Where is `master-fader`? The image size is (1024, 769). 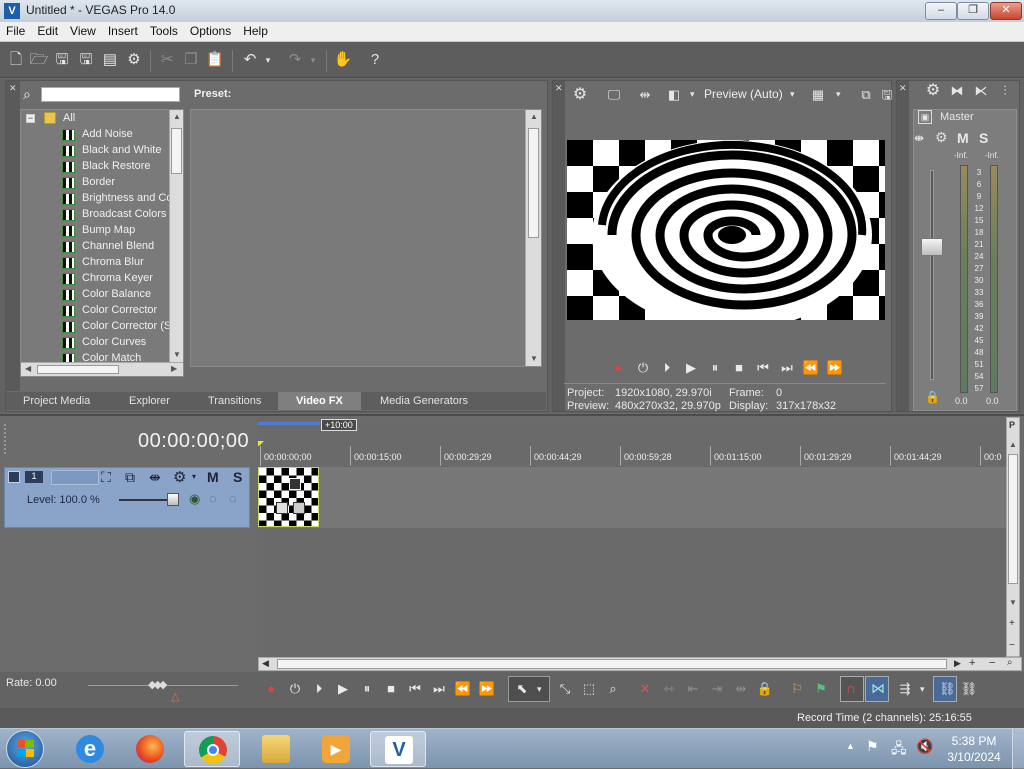
master-fader is located at coordinates (932, 247).